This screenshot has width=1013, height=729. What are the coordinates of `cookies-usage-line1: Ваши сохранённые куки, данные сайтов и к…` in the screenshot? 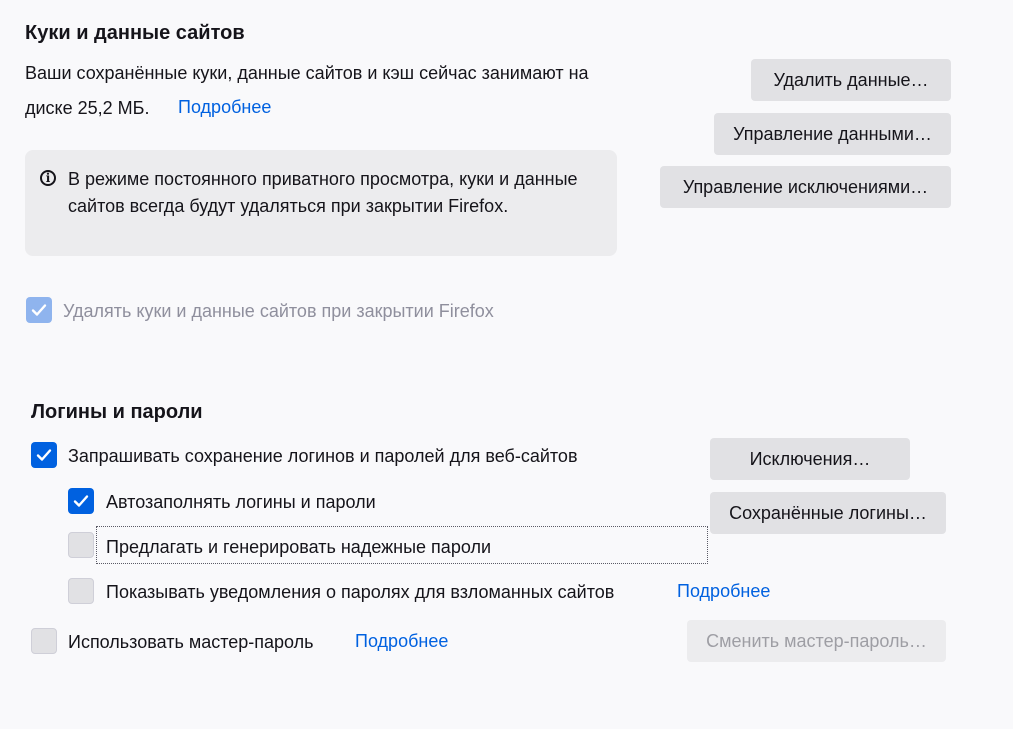 It's located at (307, 73).